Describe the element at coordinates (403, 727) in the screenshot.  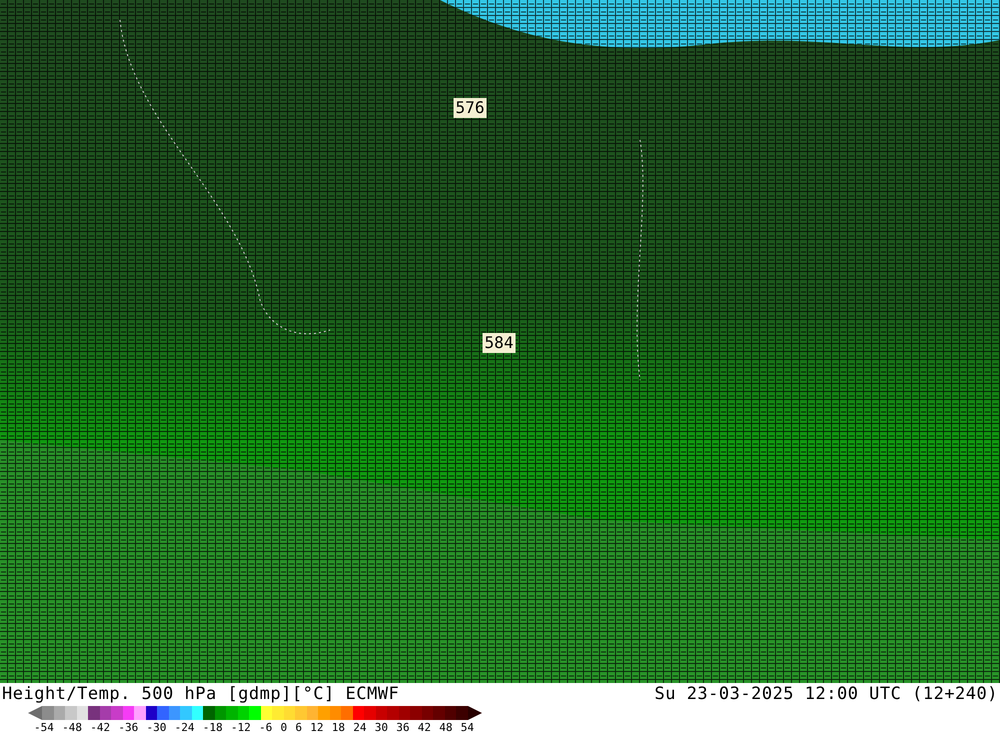
I see `scale-label: 36` at that location.